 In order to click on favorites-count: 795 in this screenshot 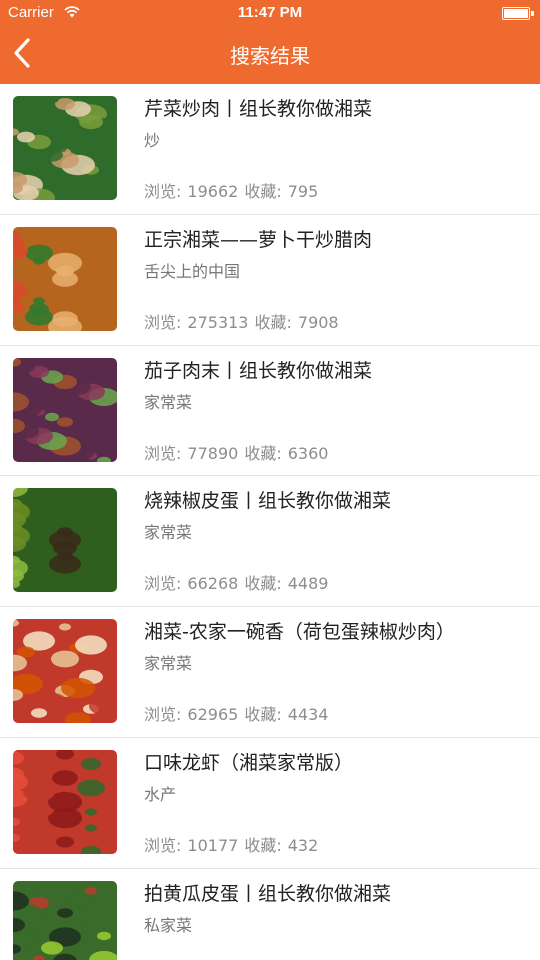, I will do `click(303, 191)`.